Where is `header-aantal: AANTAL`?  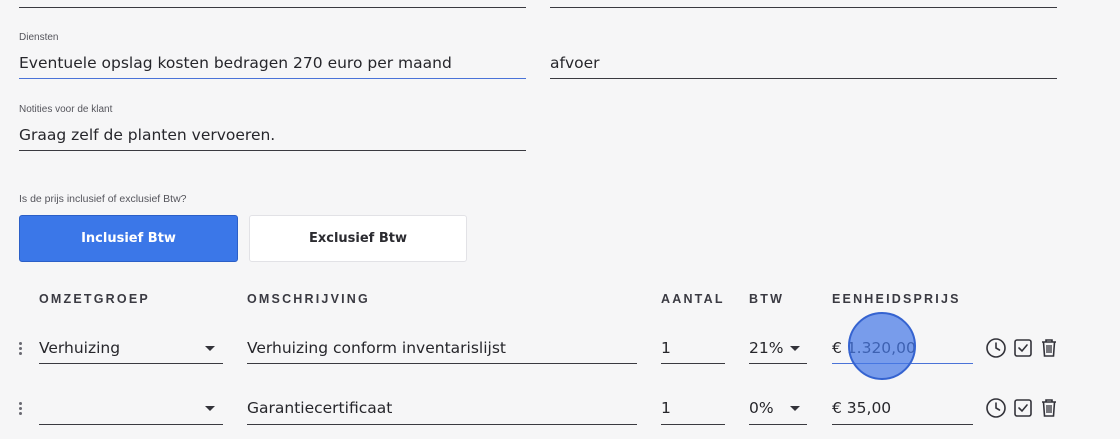 header-aantal: AANTAL is located at coordinates (693, 299).